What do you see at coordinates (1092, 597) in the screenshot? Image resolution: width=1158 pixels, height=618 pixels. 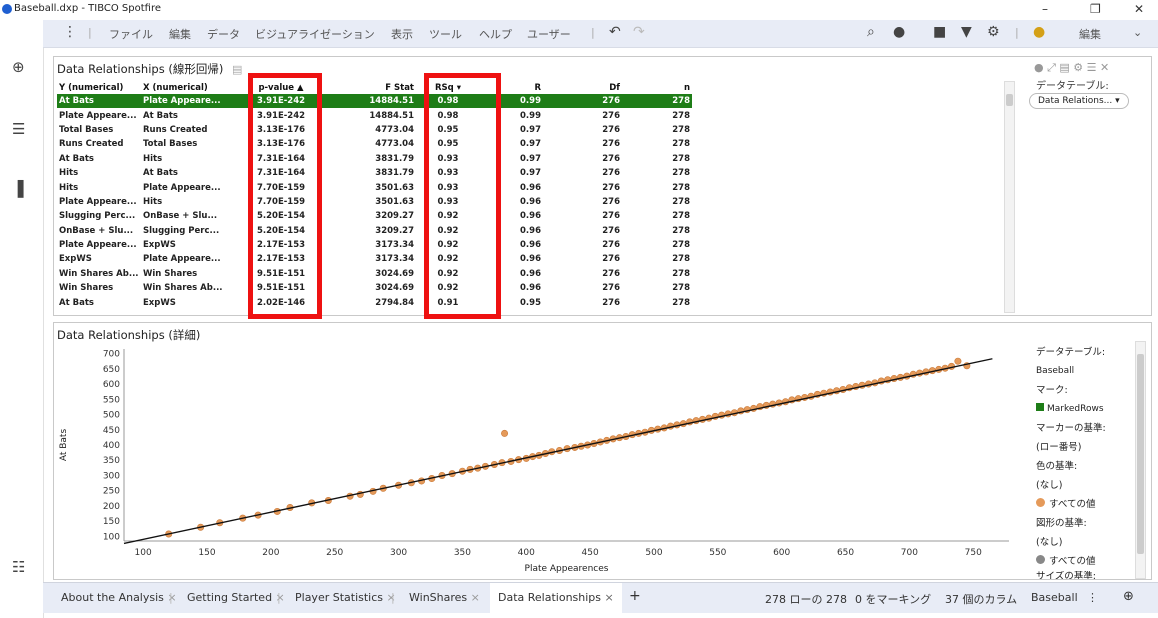 I see `more-options-icon: ⋮` at bounding box center [1092, 597].